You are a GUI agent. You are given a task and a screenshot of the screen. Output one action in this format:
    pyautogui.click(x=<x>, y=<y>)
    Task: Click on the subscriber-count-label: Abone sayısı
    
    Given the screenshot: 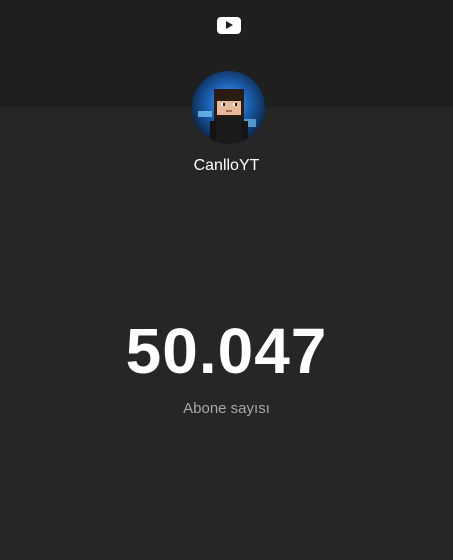 What is the action you would take?
    pyautogui.click(x=226, y=408)
    